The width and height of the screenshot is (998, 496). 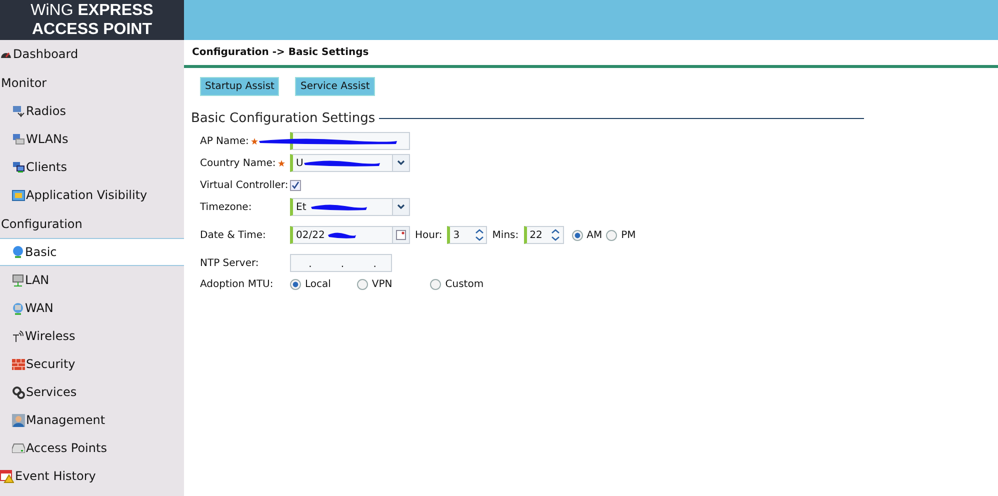 I want to click on spinner-field: 22, so click(x=544, y=235).